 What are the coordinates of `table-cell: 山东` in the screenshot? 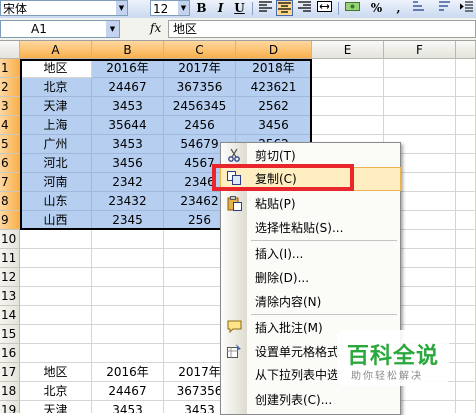 It's located at (56, 201).